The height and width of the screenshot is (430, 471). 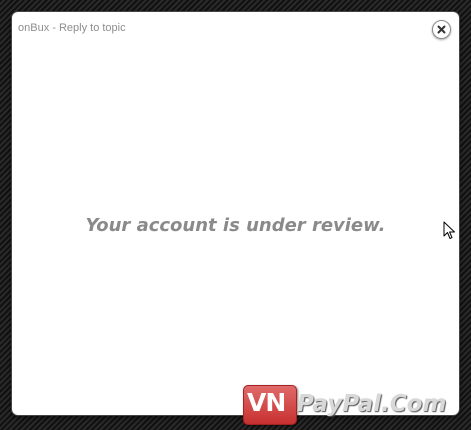 I want to click on close-icon, so click(x=441, y=29).